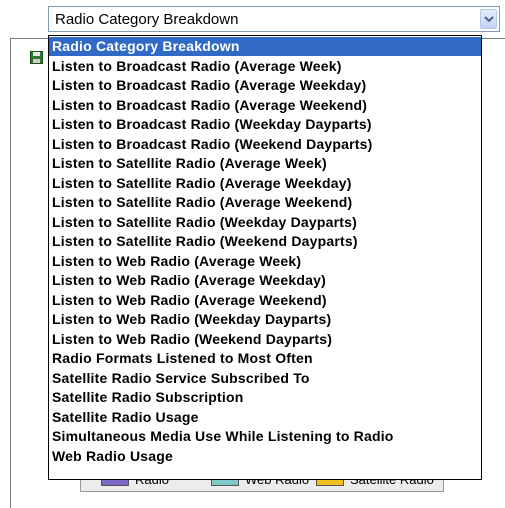 This screenshot has width=505, height=508. What do you see at coordinates (112, 455) in the screenshot?
I see `dropdown-option-label: Web Radio Usage` at bounding box center [112, 455].